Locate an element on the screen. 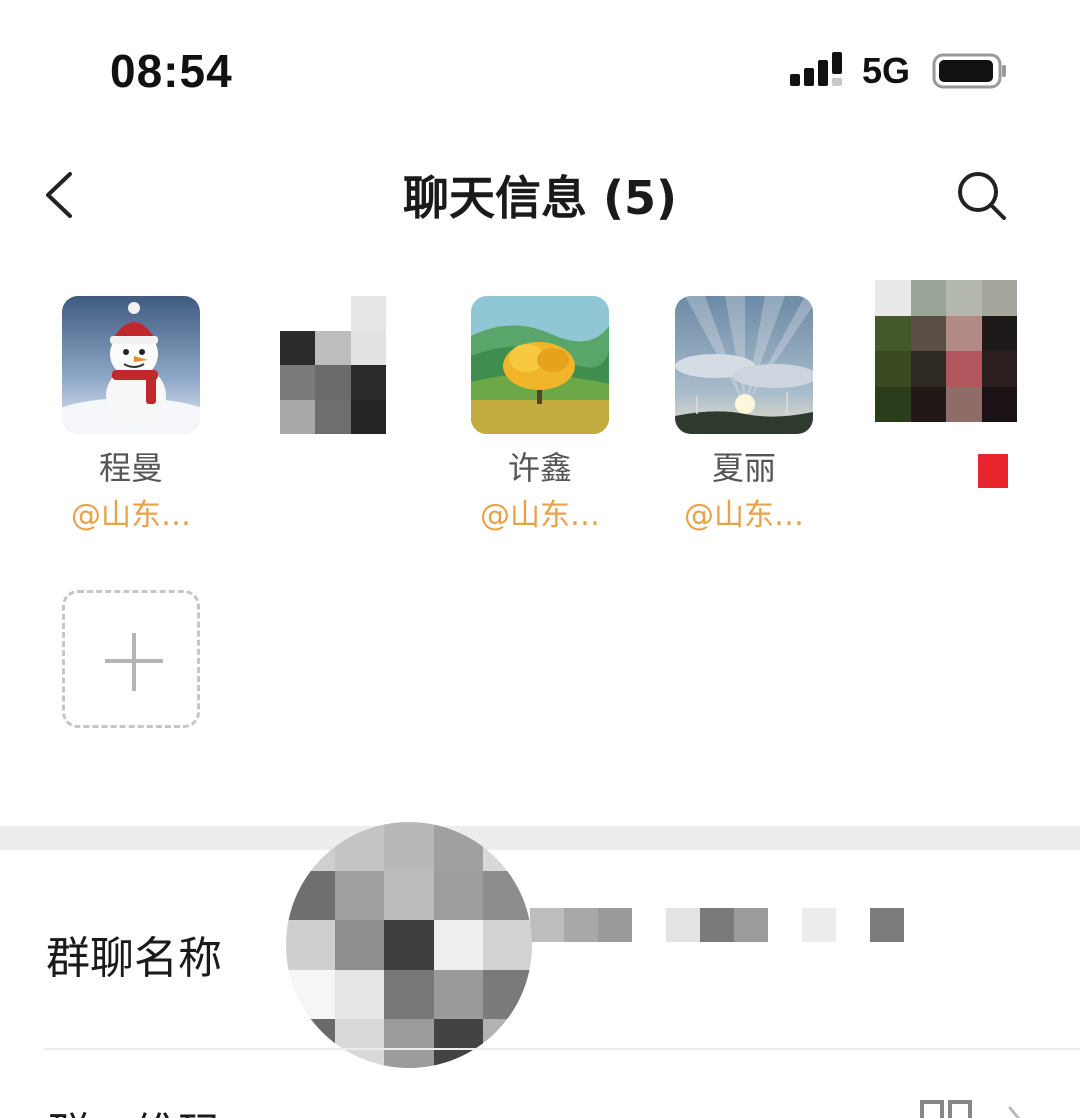 The height and width of the screenshot is (1118, 1080). page-title: 聊天信息 (5) is located at coordinates (540, 198).